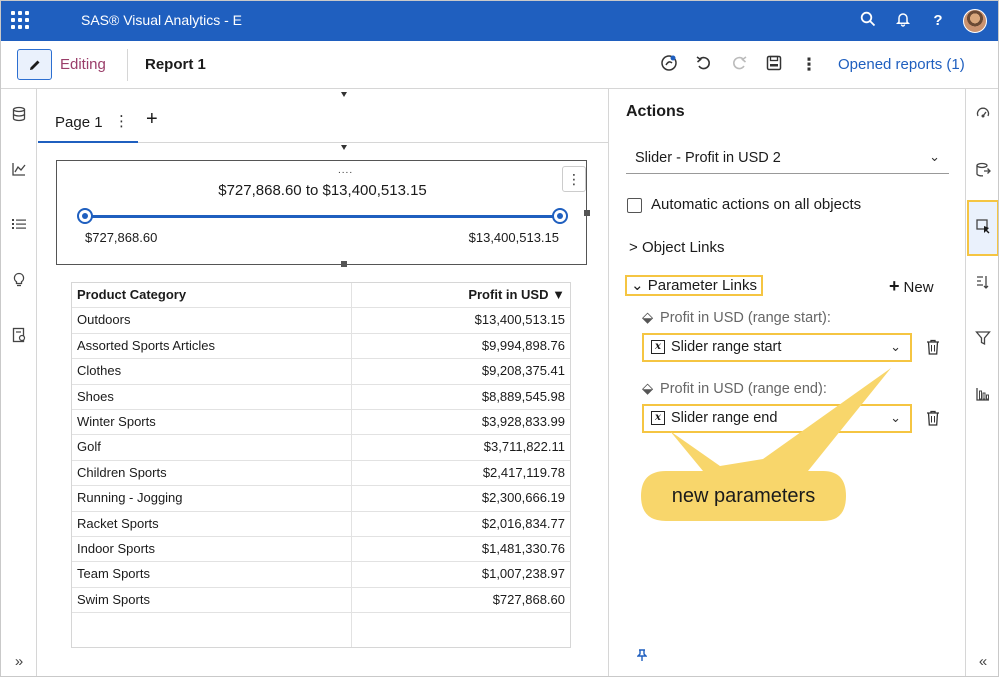  I want to click on avatar, so click(975, 21).